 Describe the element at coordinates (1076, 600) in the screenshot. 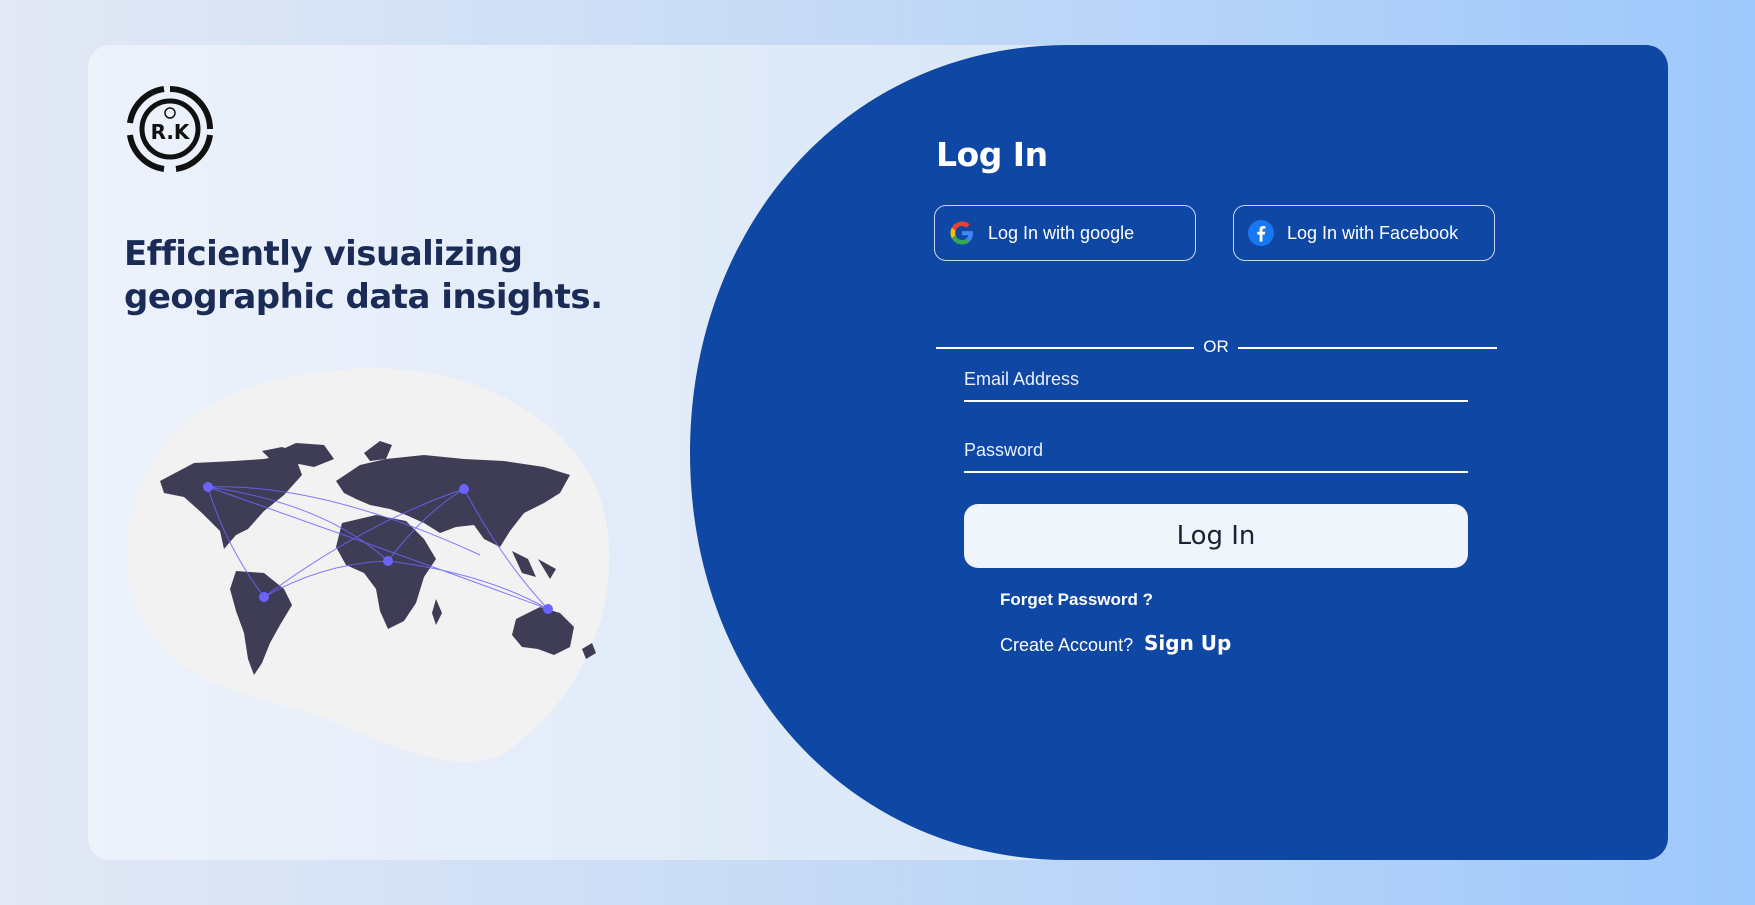

I see `forget-password-link: Forget Password ?` at that location.